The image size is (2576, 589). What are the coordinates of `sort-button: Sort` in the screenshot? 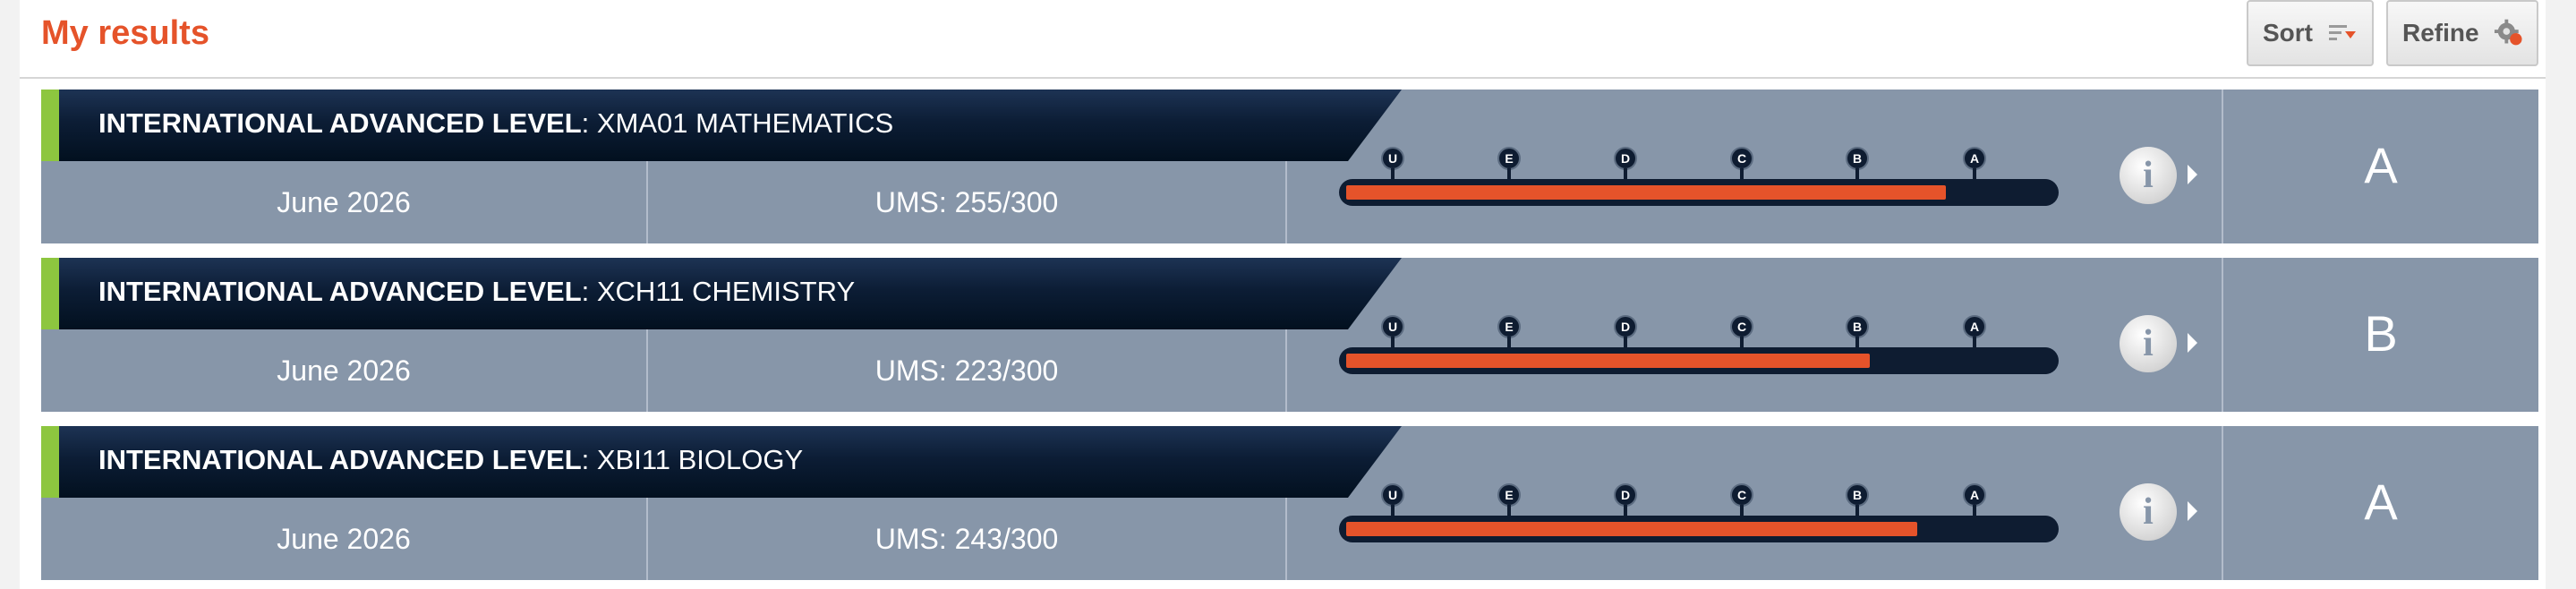 It's located at (2310, 33).